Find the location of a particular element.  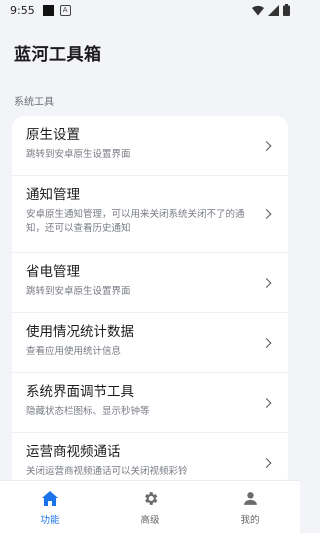

status-right is located at coordinates (271, 10).